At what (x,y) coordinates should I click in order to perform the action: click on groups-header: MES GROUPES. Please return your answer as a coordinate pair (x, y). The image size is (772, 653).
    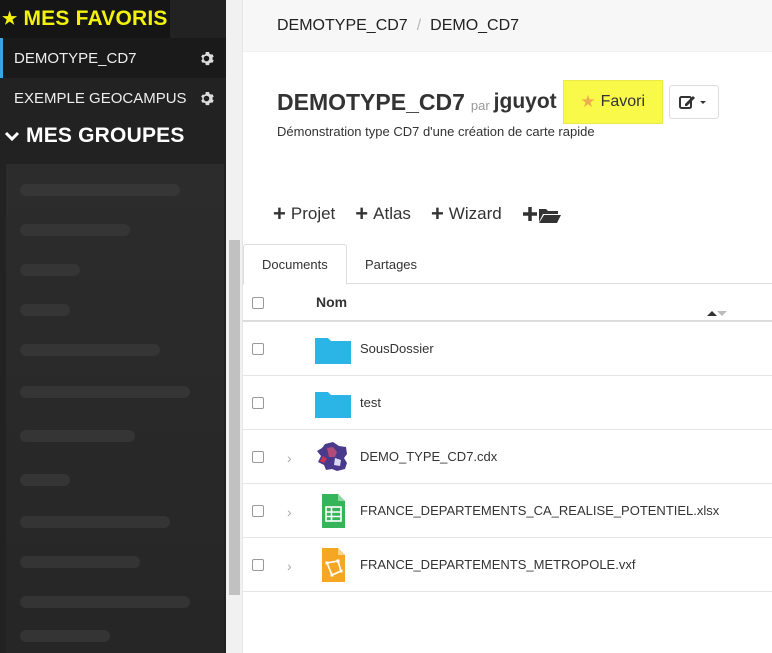
    Looking at the image, I should click on (113, 136).